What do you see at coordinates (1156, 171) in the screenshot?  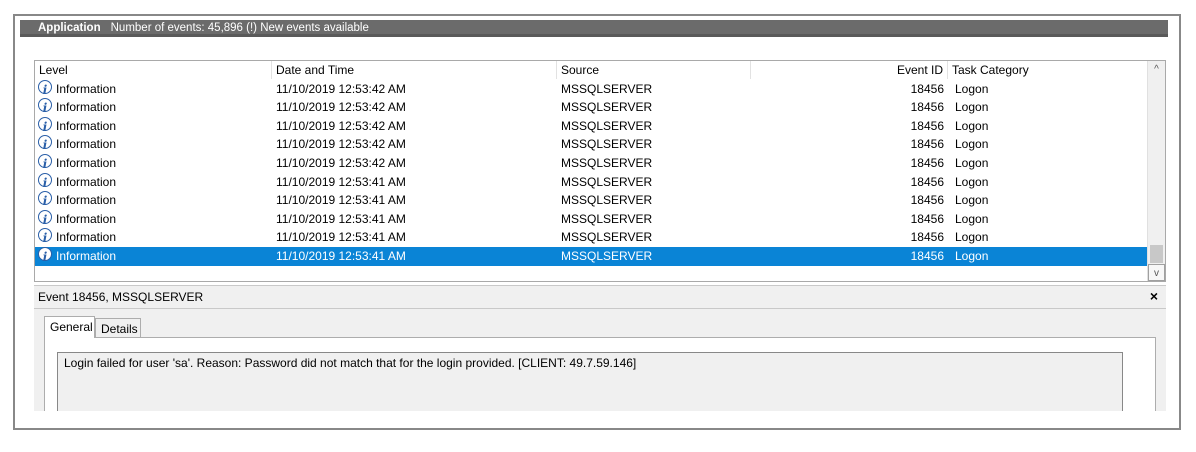 I see `vertical-scrollbar: ^ v` at bounding box center [1156, 171].